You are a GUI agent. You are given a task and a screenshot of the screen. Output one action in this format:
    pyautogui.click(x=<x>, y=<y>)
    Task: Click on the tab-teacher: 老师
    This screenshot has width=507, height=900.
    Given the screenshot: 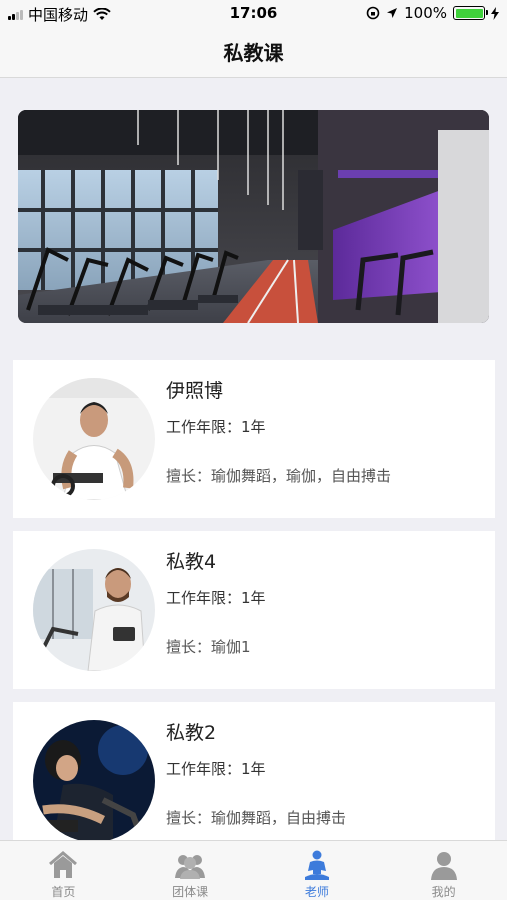 What is the action you would take?
    pyautogui.click(x=317, y=870)
    